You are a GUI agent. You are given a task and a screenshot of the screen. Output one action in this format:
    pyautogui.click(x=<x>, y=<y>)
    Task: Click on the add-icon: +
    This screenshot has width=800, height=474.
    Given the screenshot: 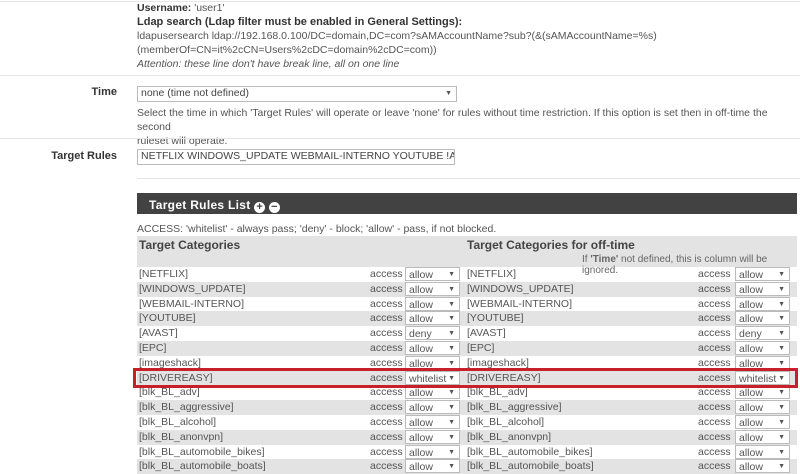 What is the action you would take?
    pyautogui.click(x=260, y=207)
    